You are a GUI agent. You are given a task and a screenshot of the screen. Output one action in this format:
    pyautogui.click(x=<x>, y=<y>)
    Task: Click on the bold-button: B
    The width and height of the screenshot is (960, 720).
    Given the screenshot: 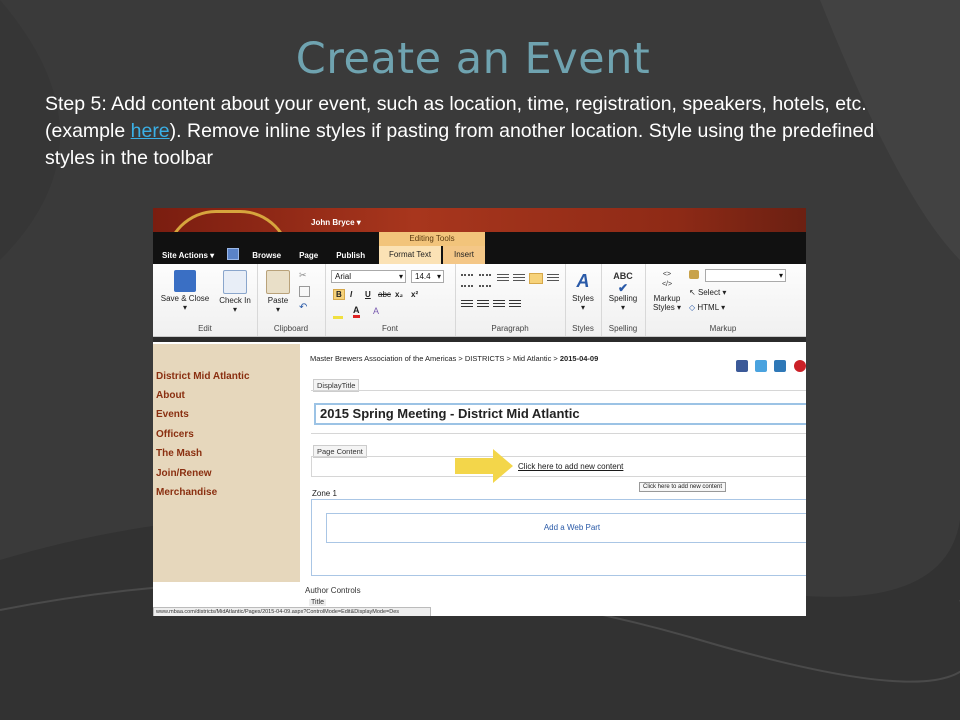 What is the action you would take?
    pyautogui.click(x=339, y=294)
    